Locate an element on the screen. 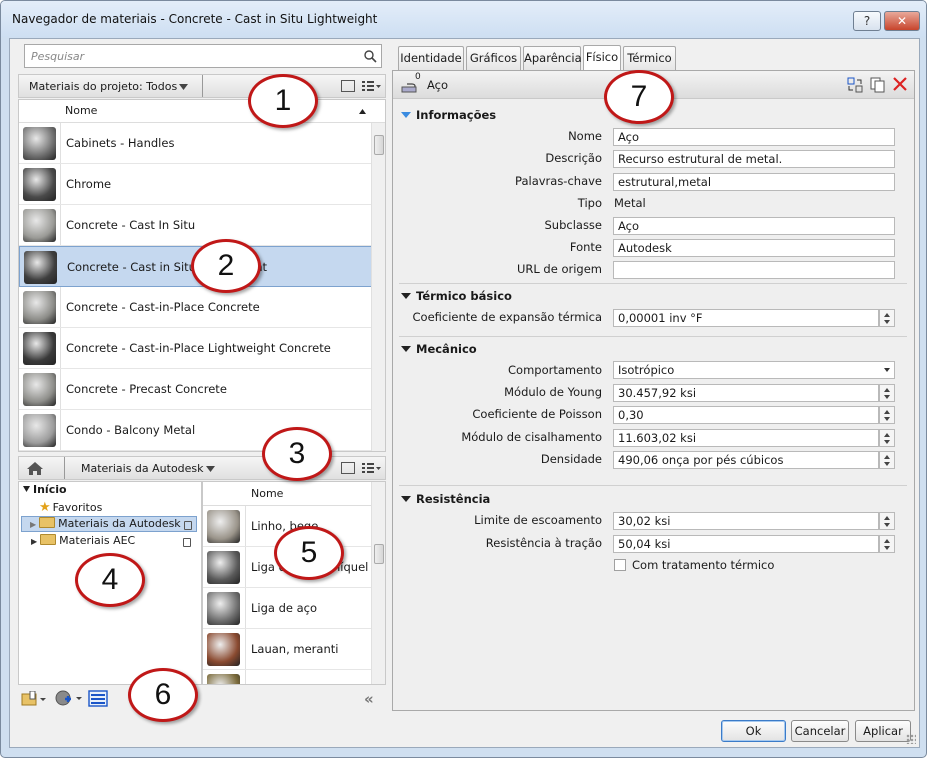  material-row: Chrome is located at coordinates (202, 184).